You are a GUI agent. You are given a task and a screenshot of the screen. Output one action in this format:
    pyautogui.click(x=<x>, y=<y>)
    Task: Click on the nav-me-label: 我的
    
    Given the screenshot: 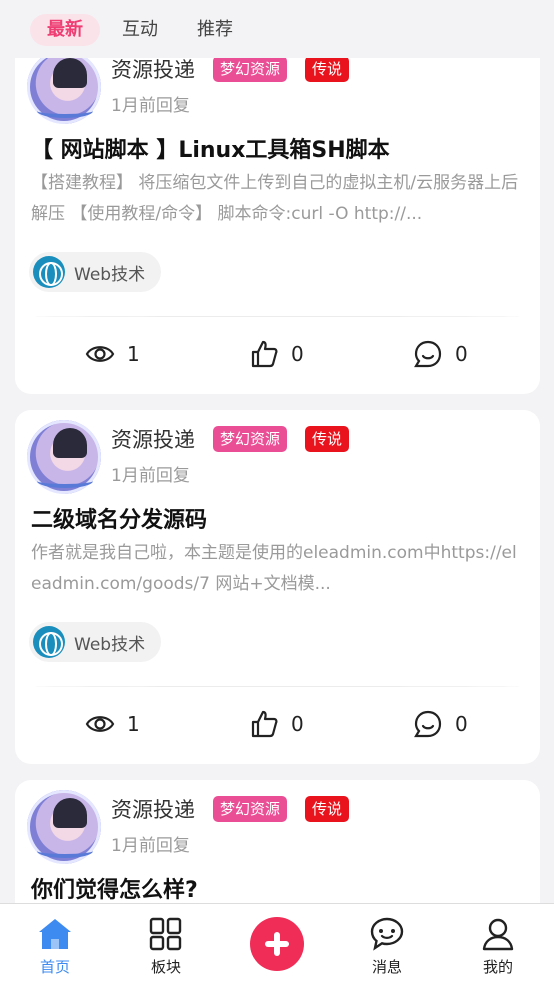 What is the action you would take?
    pyautogui.click(x=497, y=967)
    